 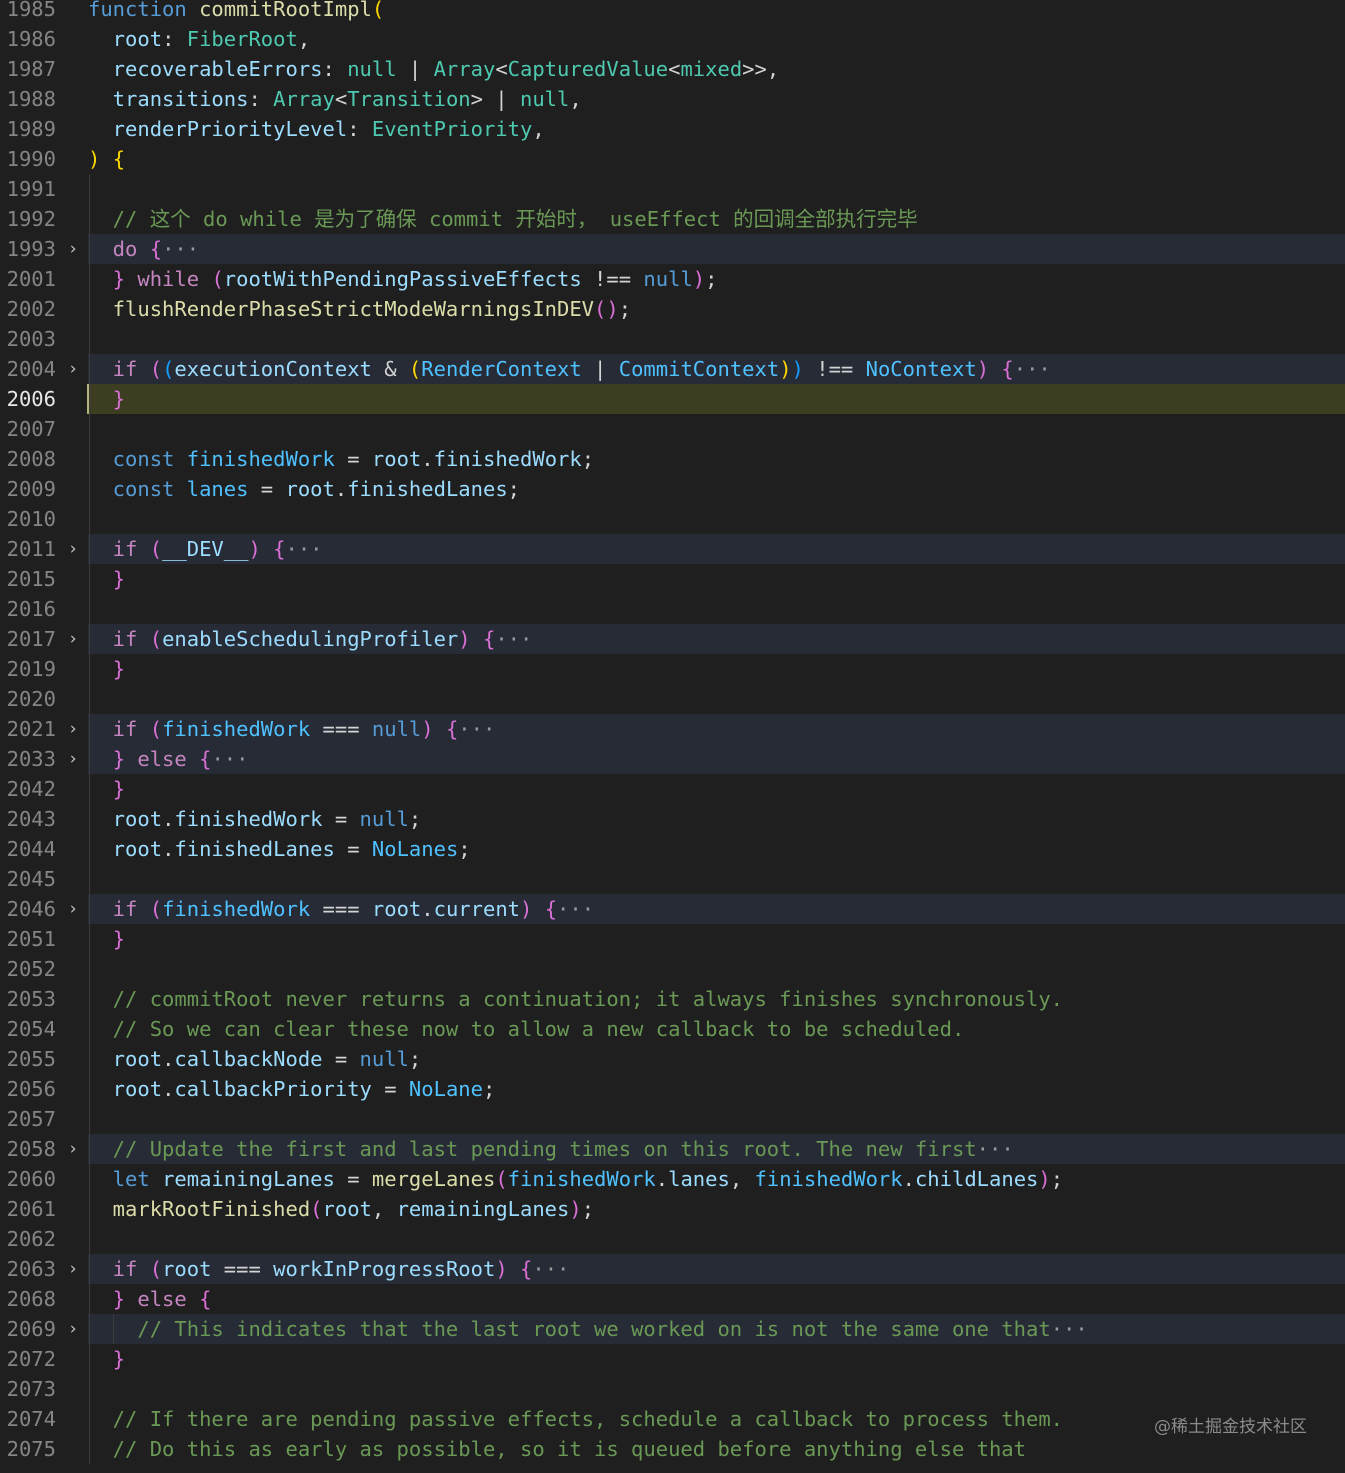 What do you see at coordinates (672, 1119) in the screenshot?
I see `code-line: 2057` at bounding box center [672, 1119].